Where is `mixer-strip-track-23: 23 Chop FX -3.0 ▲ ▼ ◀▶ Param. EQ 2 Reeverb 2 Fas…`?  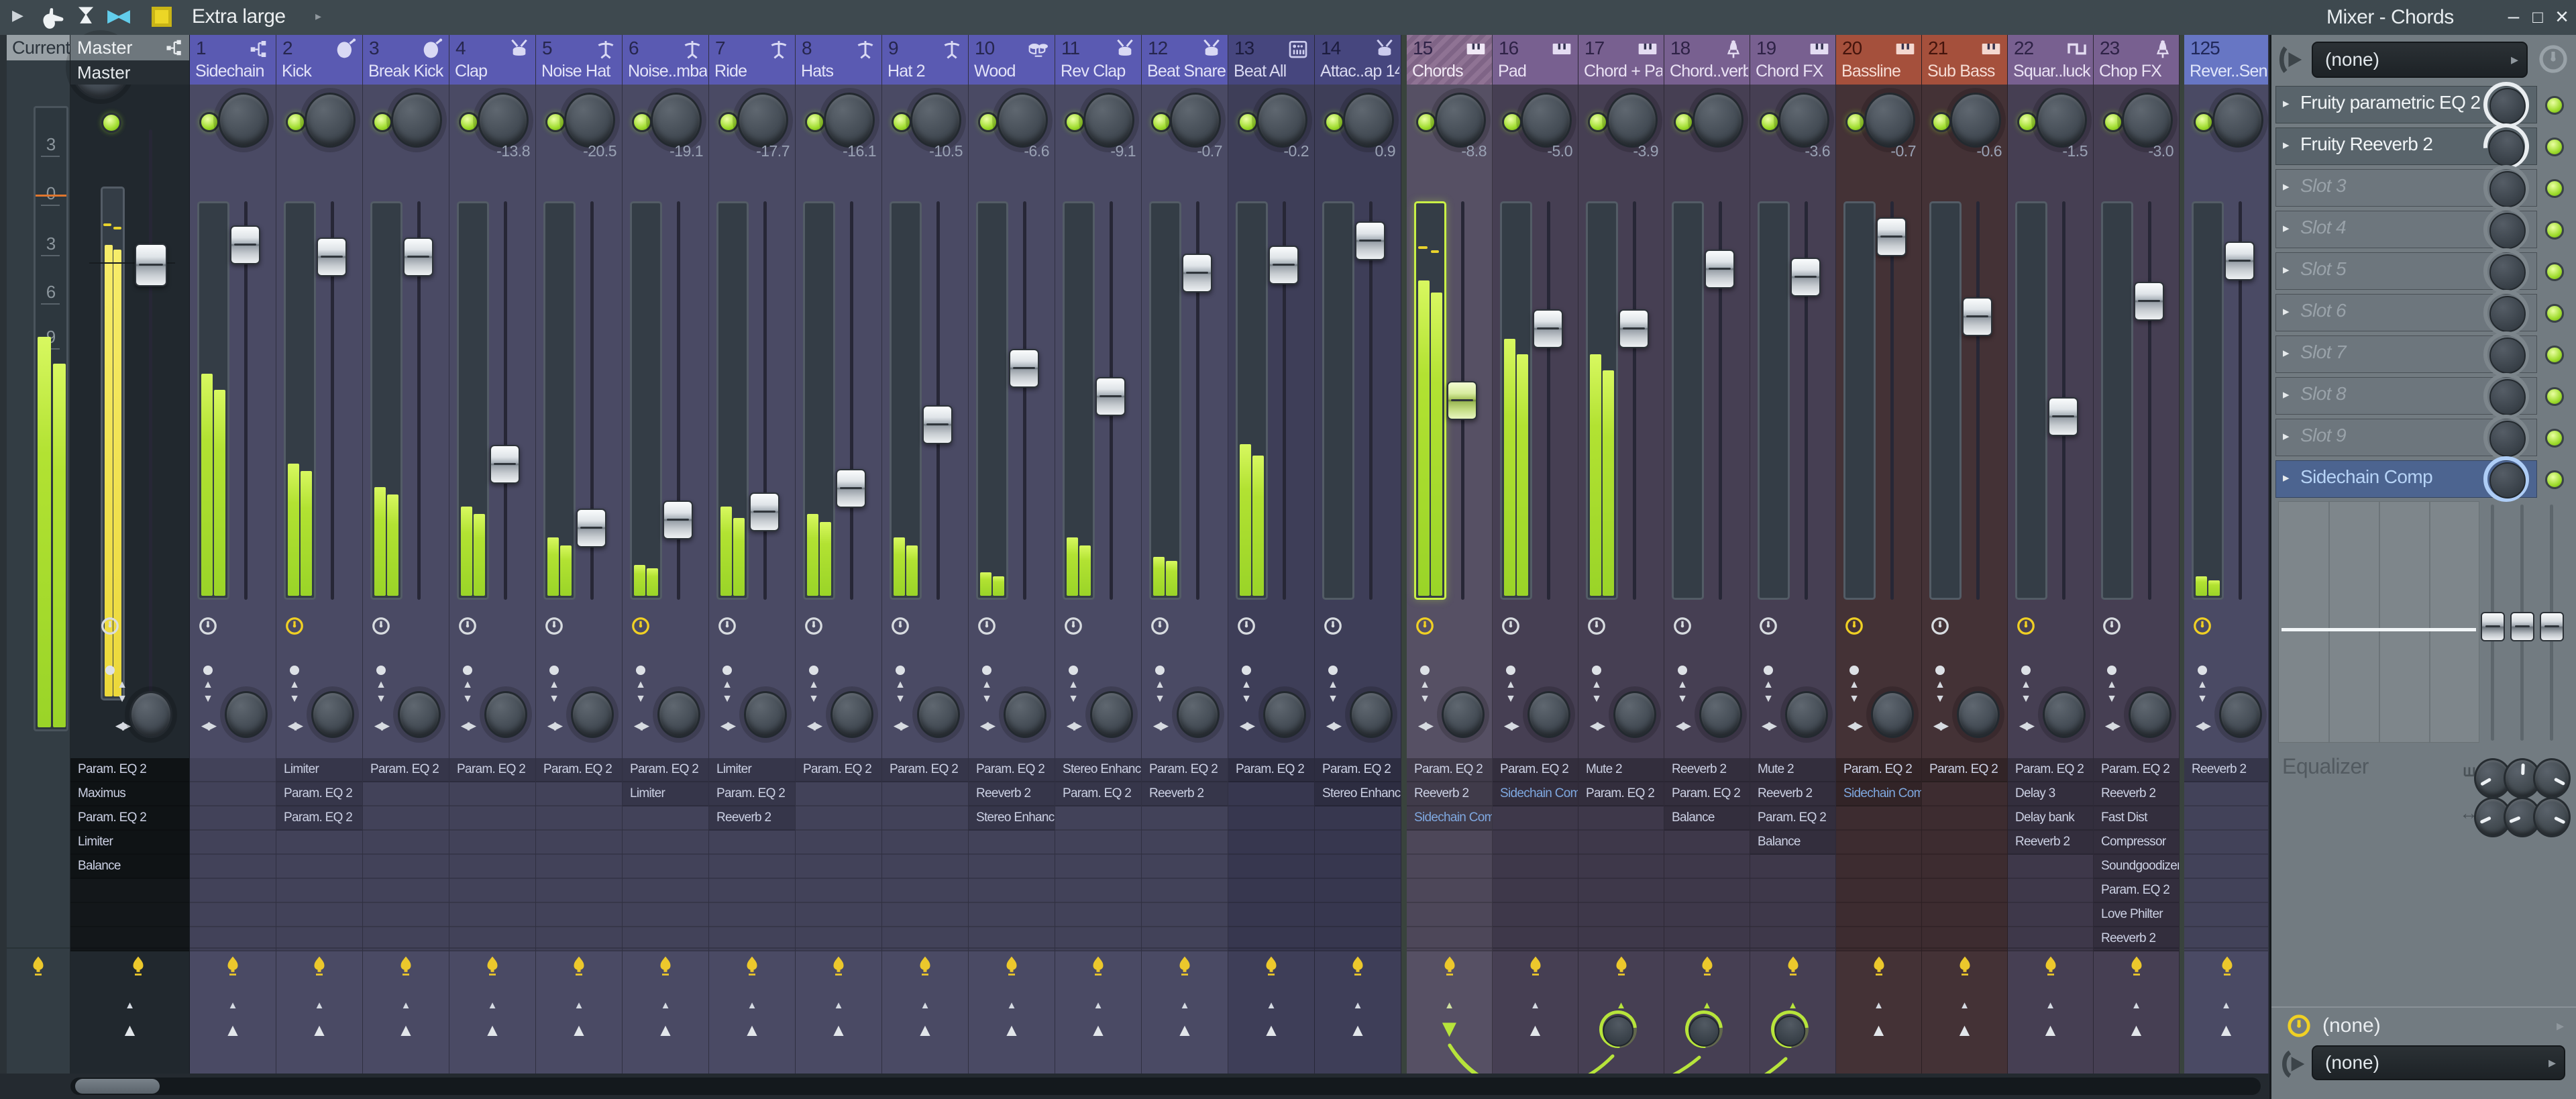 mixer-strip-track-23: 23 Chop FX -3.0 ▲ ▼ ◀▶ Param. EQ 2 Reeverb 2 Fas… is located at coordinates (2137, 554).